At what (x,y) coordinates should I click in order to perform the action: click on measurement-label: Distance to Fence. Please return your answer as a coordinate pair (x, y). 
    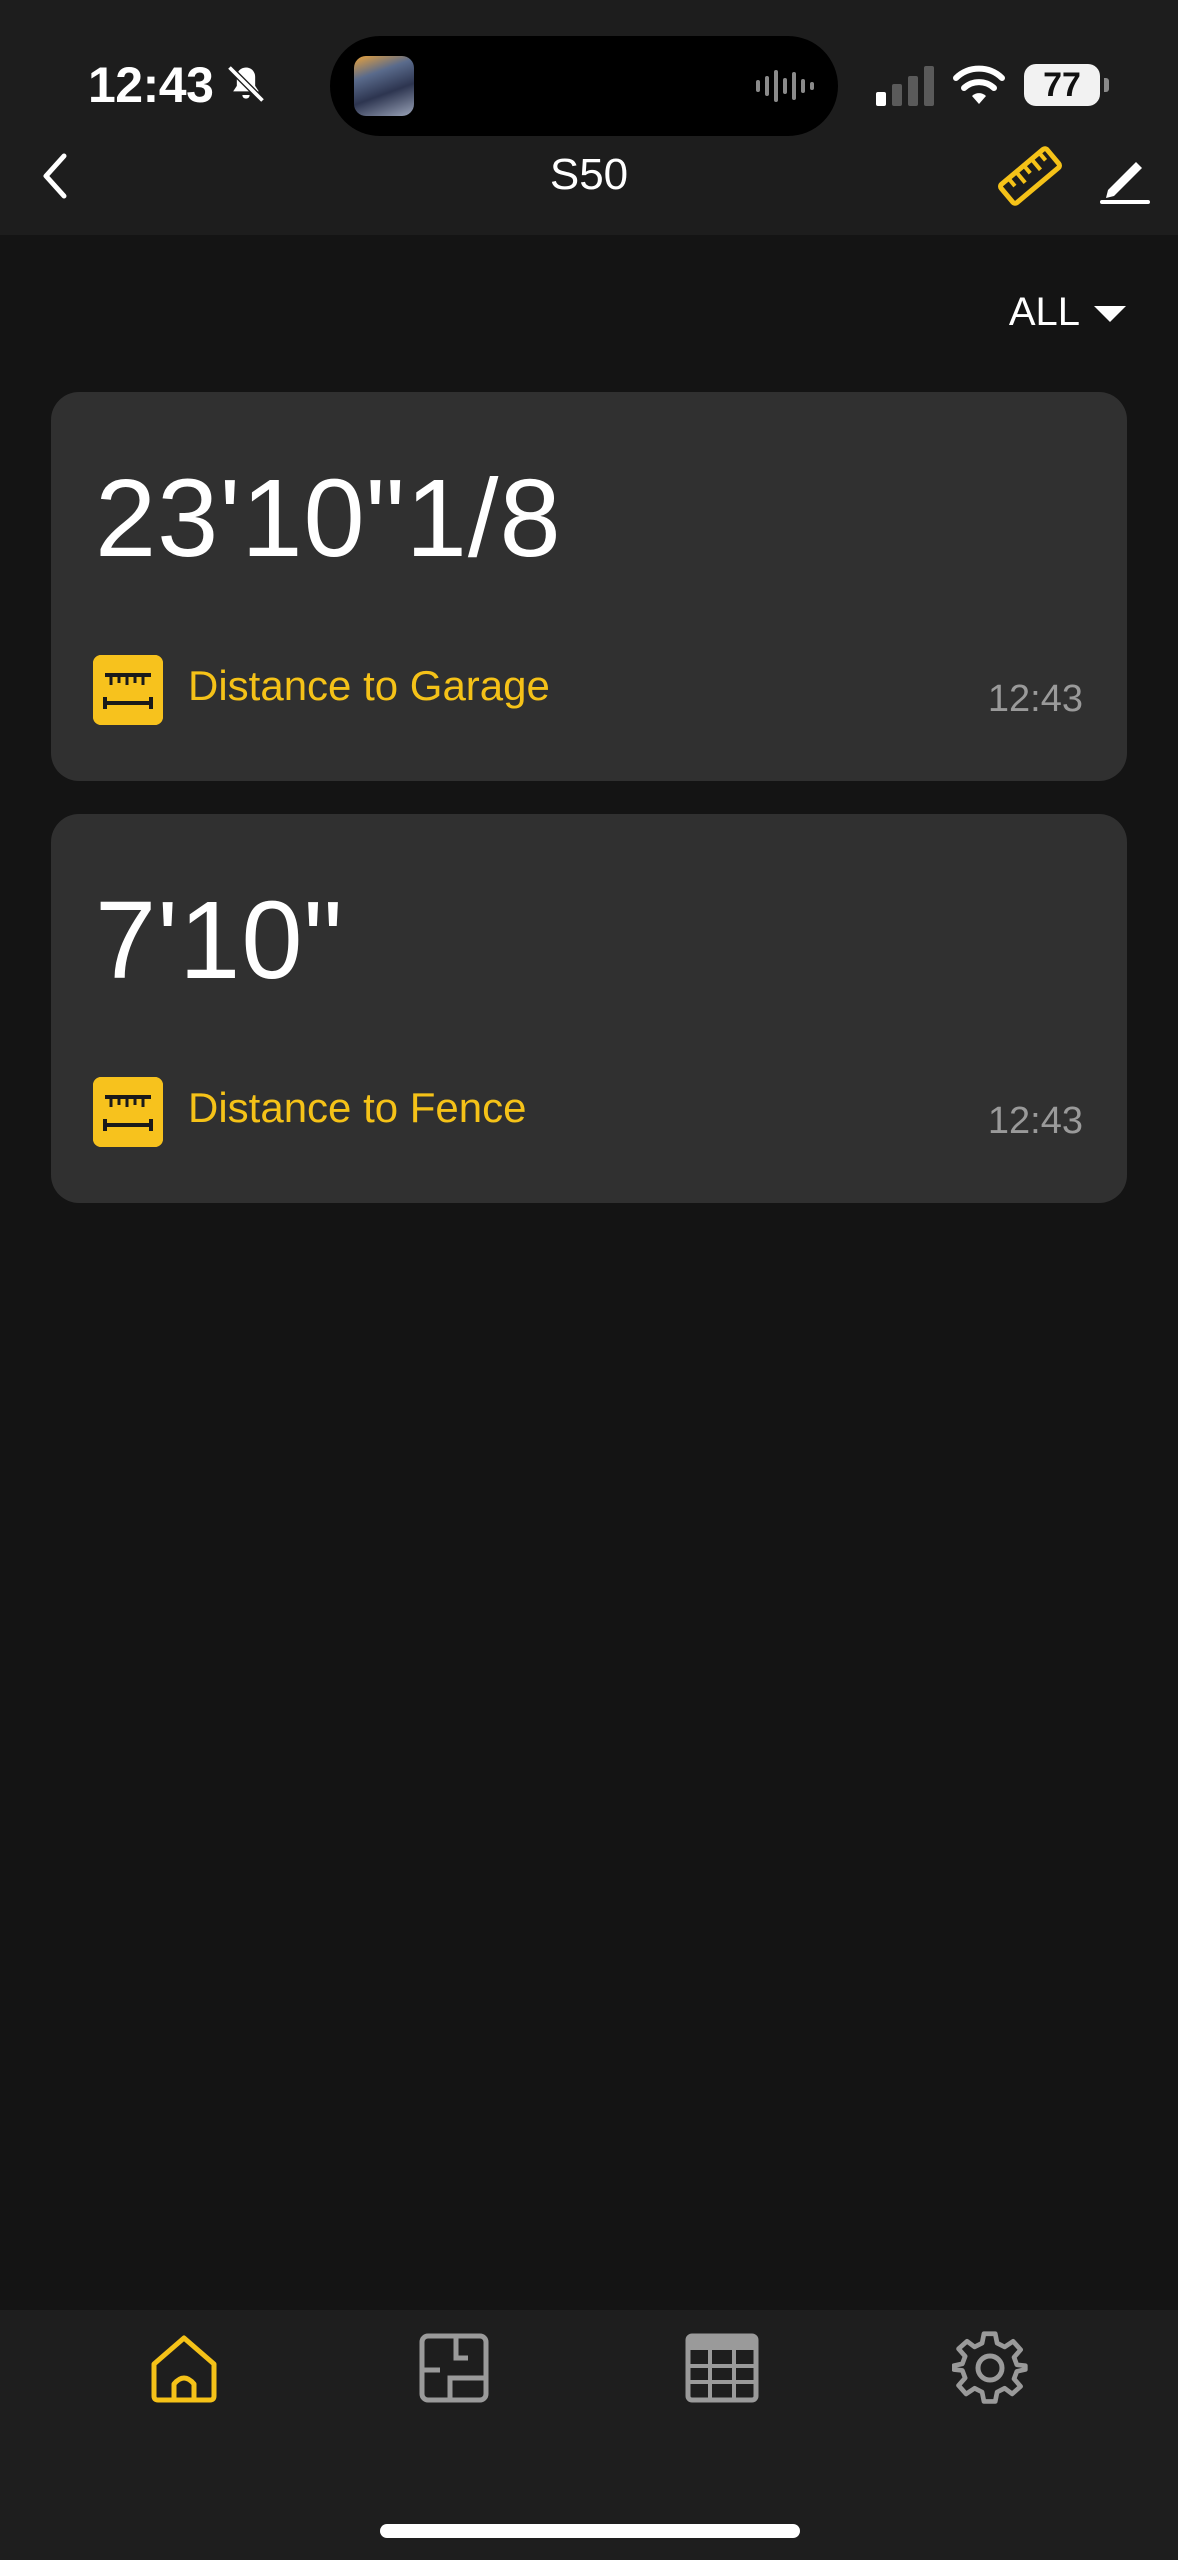
    Looking at the image, I should click on (357, 1107).